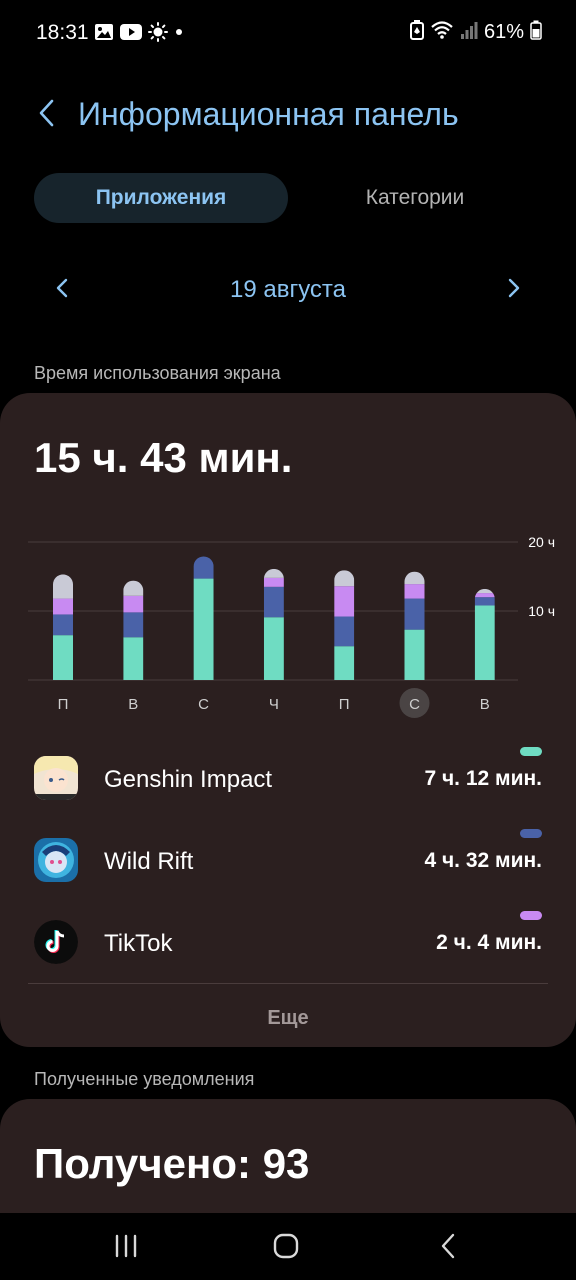  Describe the element at coordinates (268, 114) in the screenshot. I see `page-title: Информационная панель` at that location.